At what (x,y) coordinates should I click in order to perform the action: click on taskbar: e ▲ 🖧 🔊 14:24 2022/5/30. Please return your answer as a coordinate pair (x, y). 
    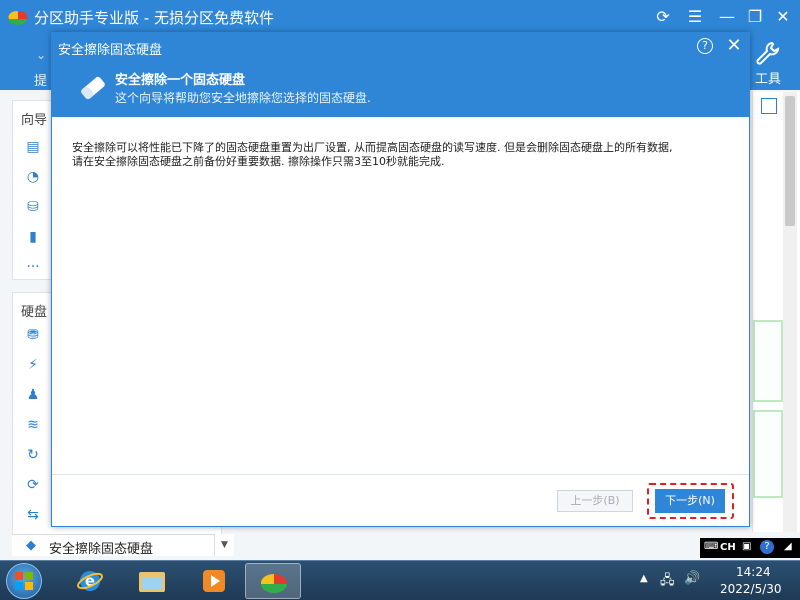
    Looking at the image, I should click on (400, 580).